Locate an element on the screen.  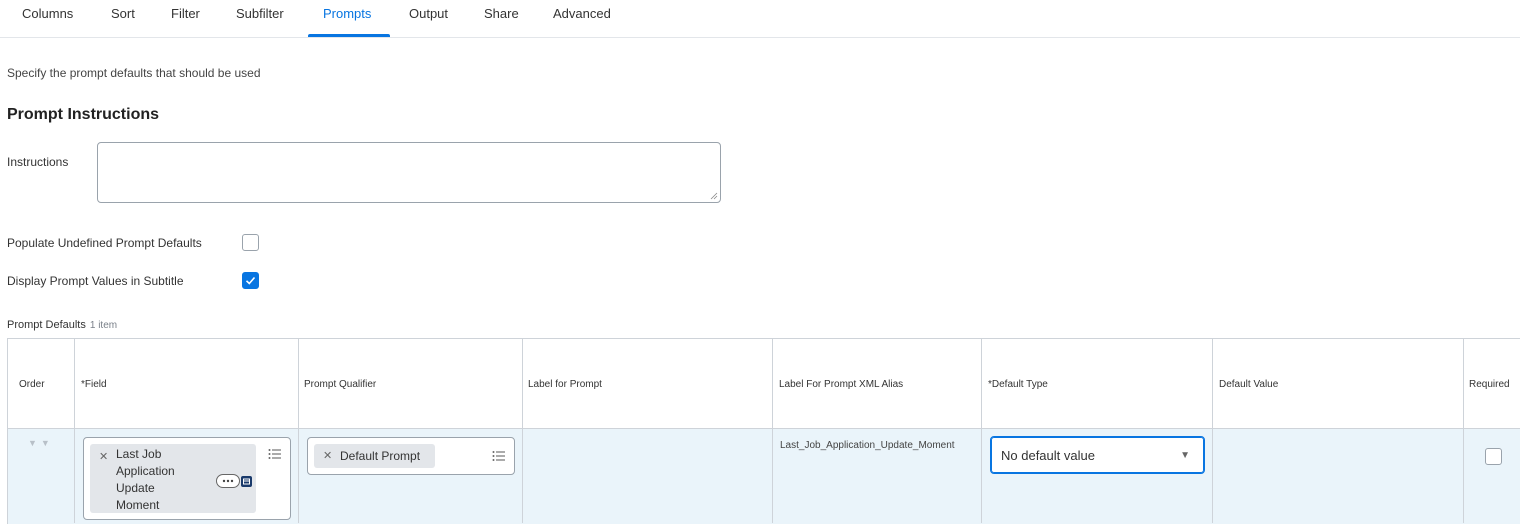
grid-title: Prompt Defaults 1 item is located at coordinates (62, 325).